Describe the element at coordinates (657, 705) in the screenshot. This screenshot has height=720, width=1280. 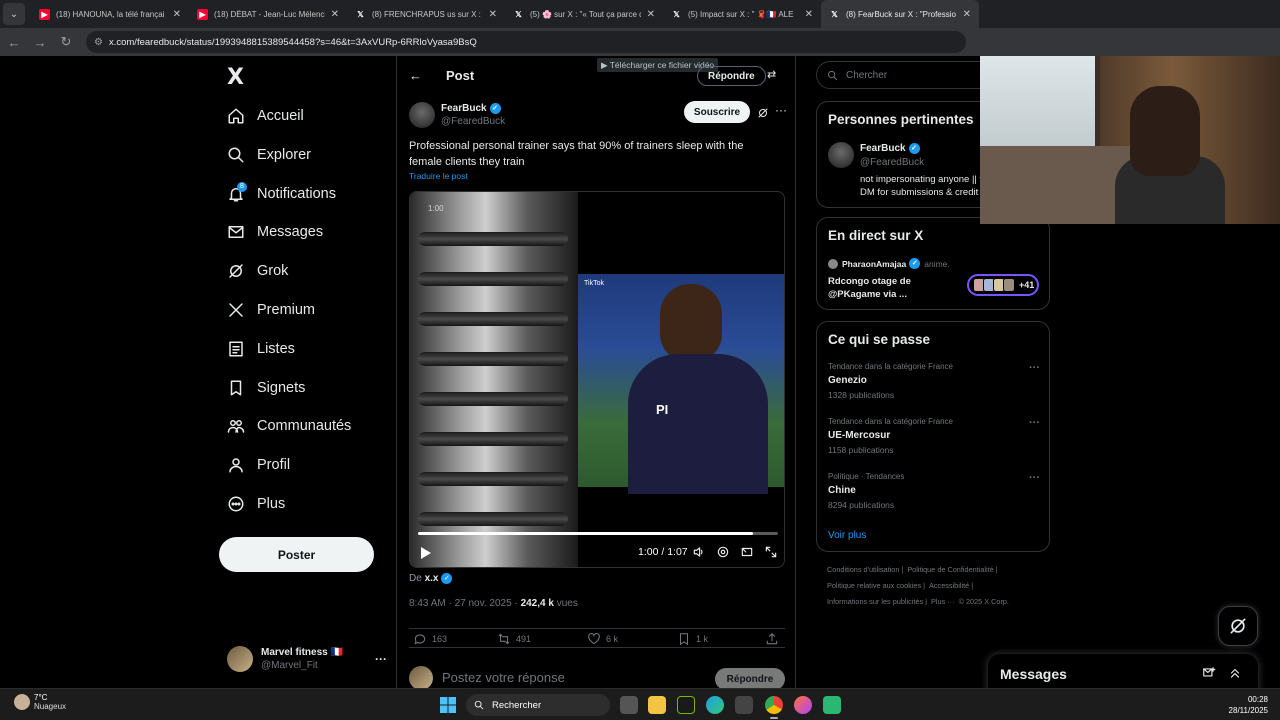
I see `file-explorer-icon` at that location.